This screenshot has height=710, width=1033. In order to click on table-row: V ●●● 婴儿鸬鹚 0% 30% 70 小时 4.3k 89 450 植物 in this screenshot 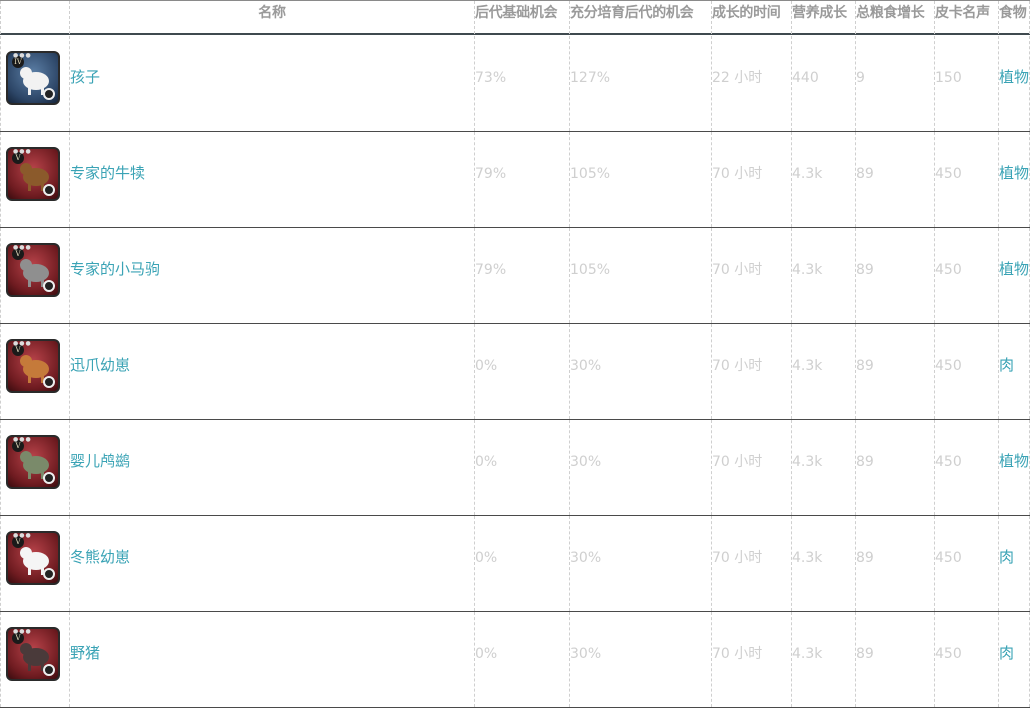, I will do `click(515, 468)`.